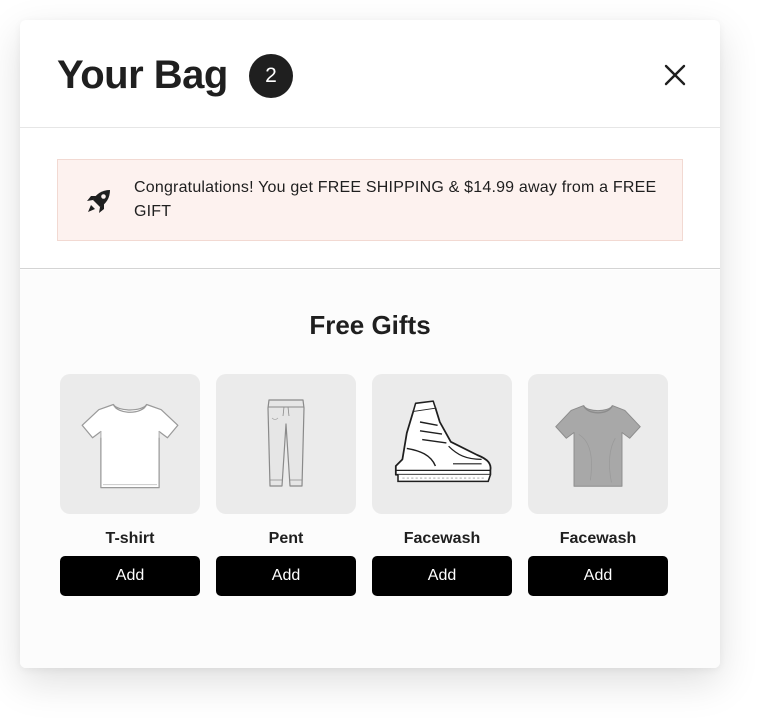 This screenshot has height=728, width=781. Describe the element at coordinates (130, 538) in the screenshot. I see `gift-name: T-shirt` at that location.